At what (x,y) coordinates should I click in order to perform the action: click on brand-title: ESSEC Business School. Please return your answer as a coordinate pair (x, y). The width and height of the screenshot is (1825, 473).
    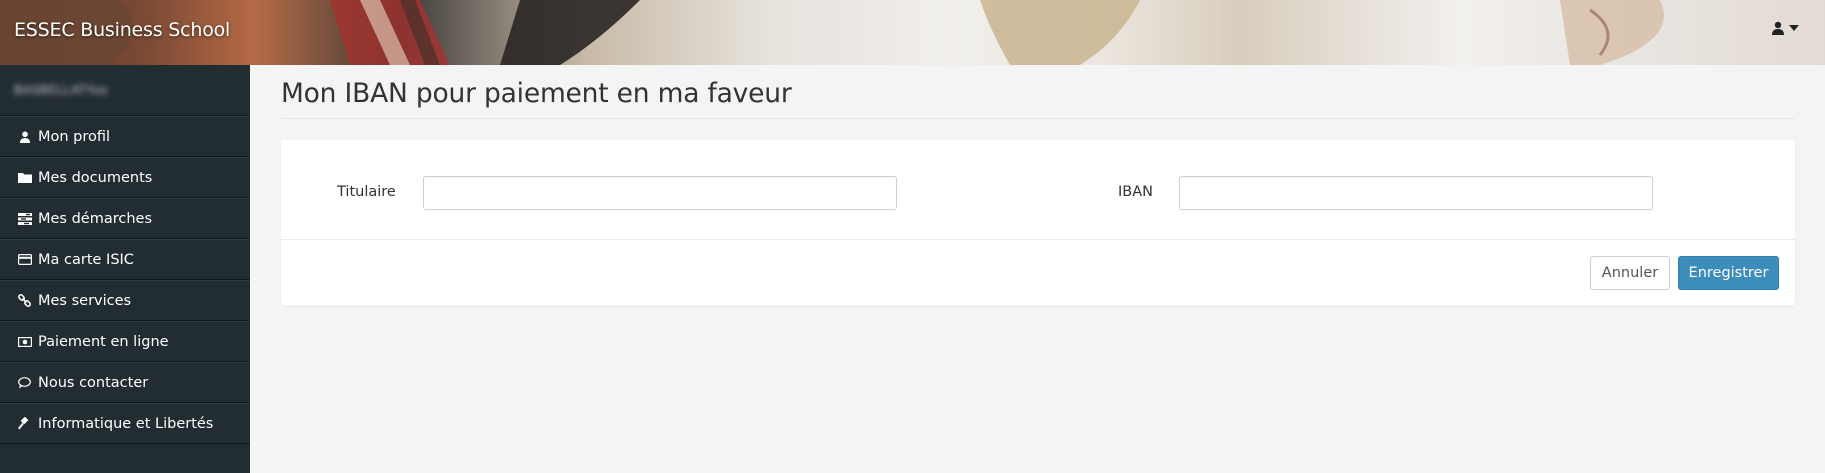
    Looking at the image, I should click on (122, 30).